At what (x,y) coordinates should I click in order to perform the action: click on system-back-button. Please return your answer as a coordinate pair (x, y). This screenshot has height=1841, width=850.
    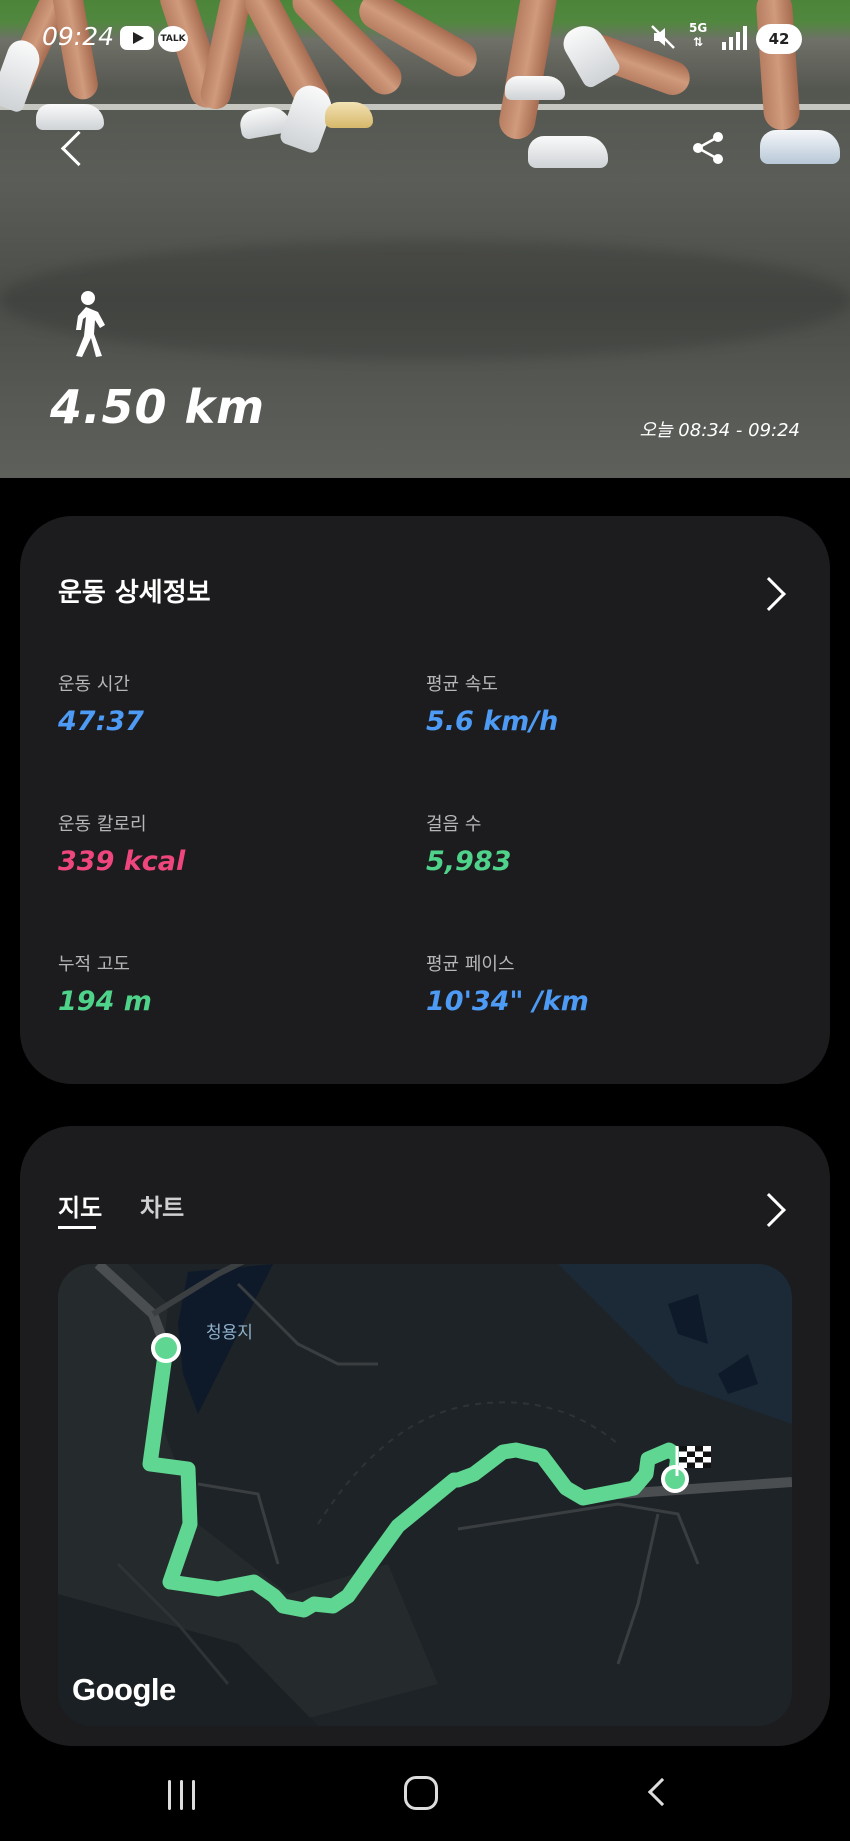
    Looking at the image, I should click on (662, 1792).